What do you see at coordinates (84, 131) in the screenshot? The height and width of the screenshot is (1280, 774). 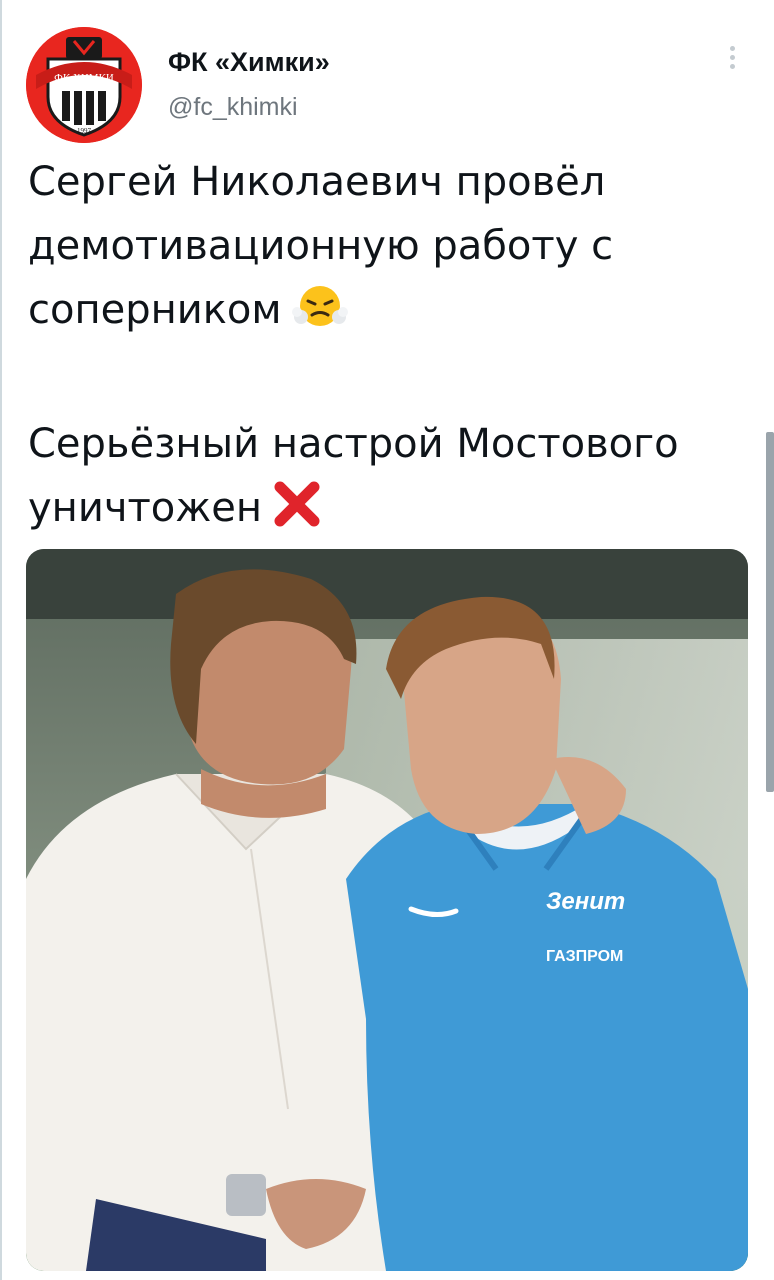 I see `avatar-logo-year: 1997` at bounding box center [84, 131].